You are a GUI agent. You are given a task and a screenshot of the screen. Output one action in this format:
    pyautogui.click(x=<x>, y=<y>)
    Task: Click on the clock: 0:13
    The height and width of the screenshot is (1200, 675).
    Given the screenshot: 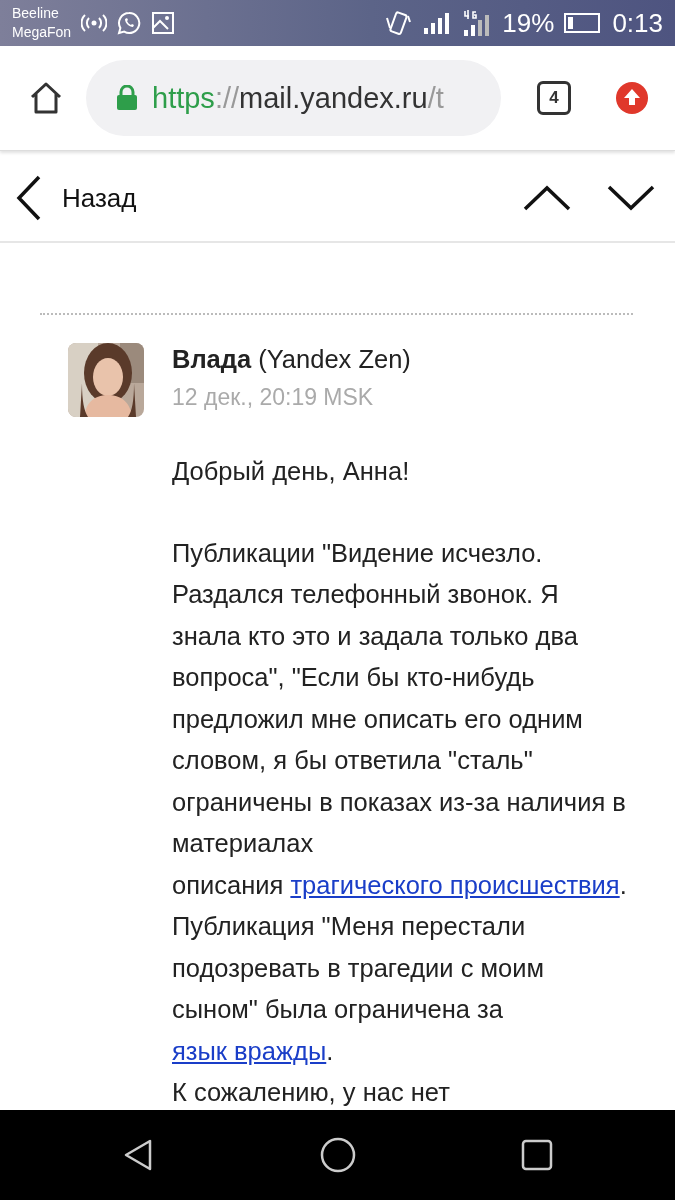 What is the action you would take?
    pyautogui.click(x=637, y=23)
    